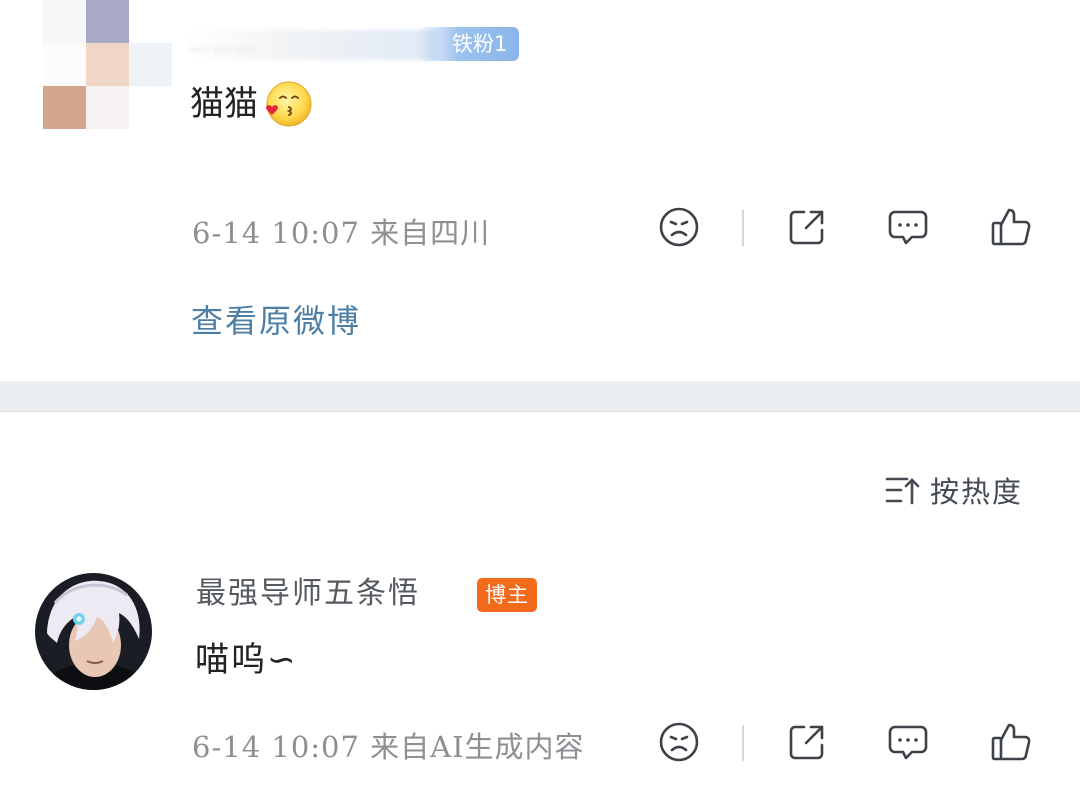 This screenshot has width=1080, height=805. I want to click on username: 最强导师五条悟, so click(308, 594).